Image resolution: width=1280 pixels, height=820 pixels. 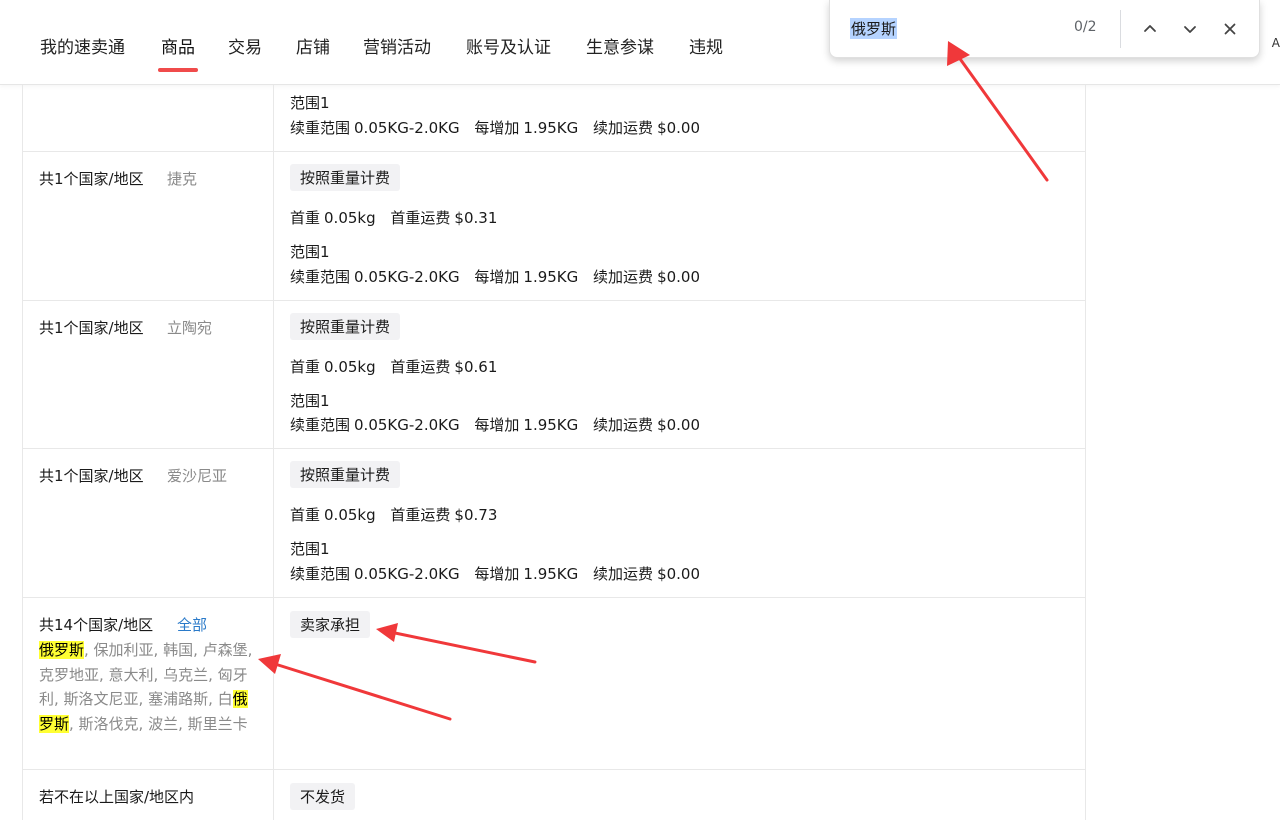 I want to click on country-name: 爱沙尼亚, so click(x=197, y=476).